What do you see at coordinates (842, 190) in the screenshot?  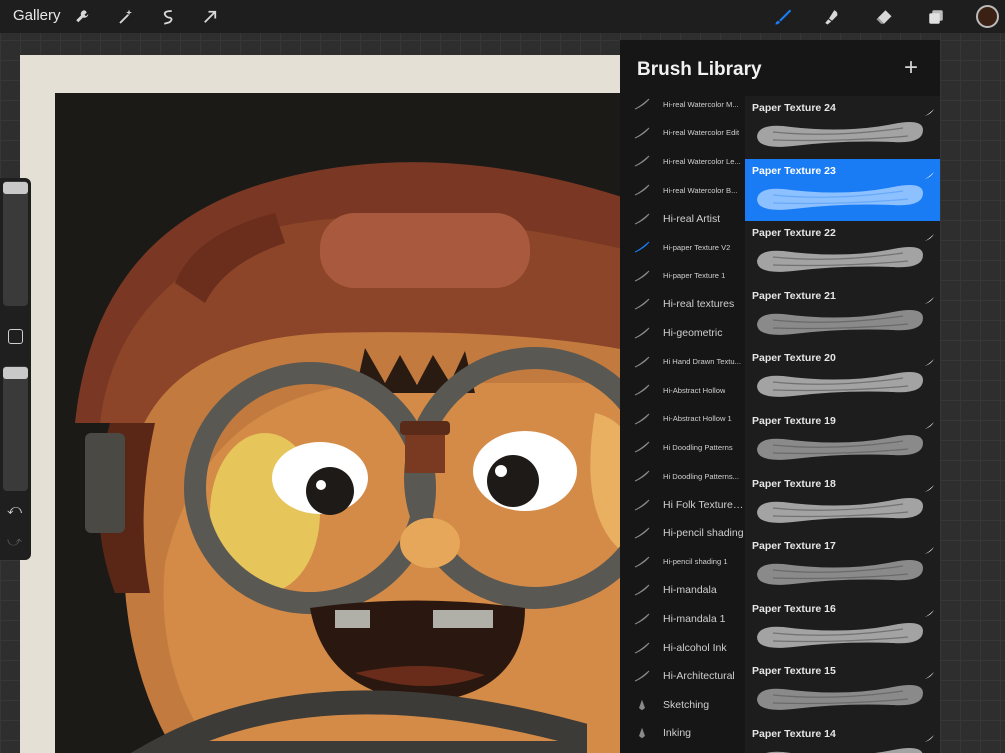 I see `brush-item: Paper Texture 23` at bounding box center [842, 190].